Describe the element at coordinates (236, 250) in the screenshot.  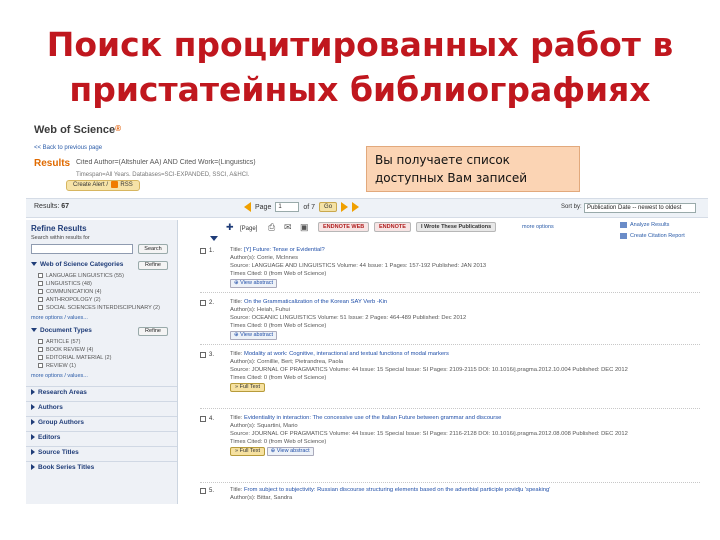
I see `title-label: Title:` at that location.